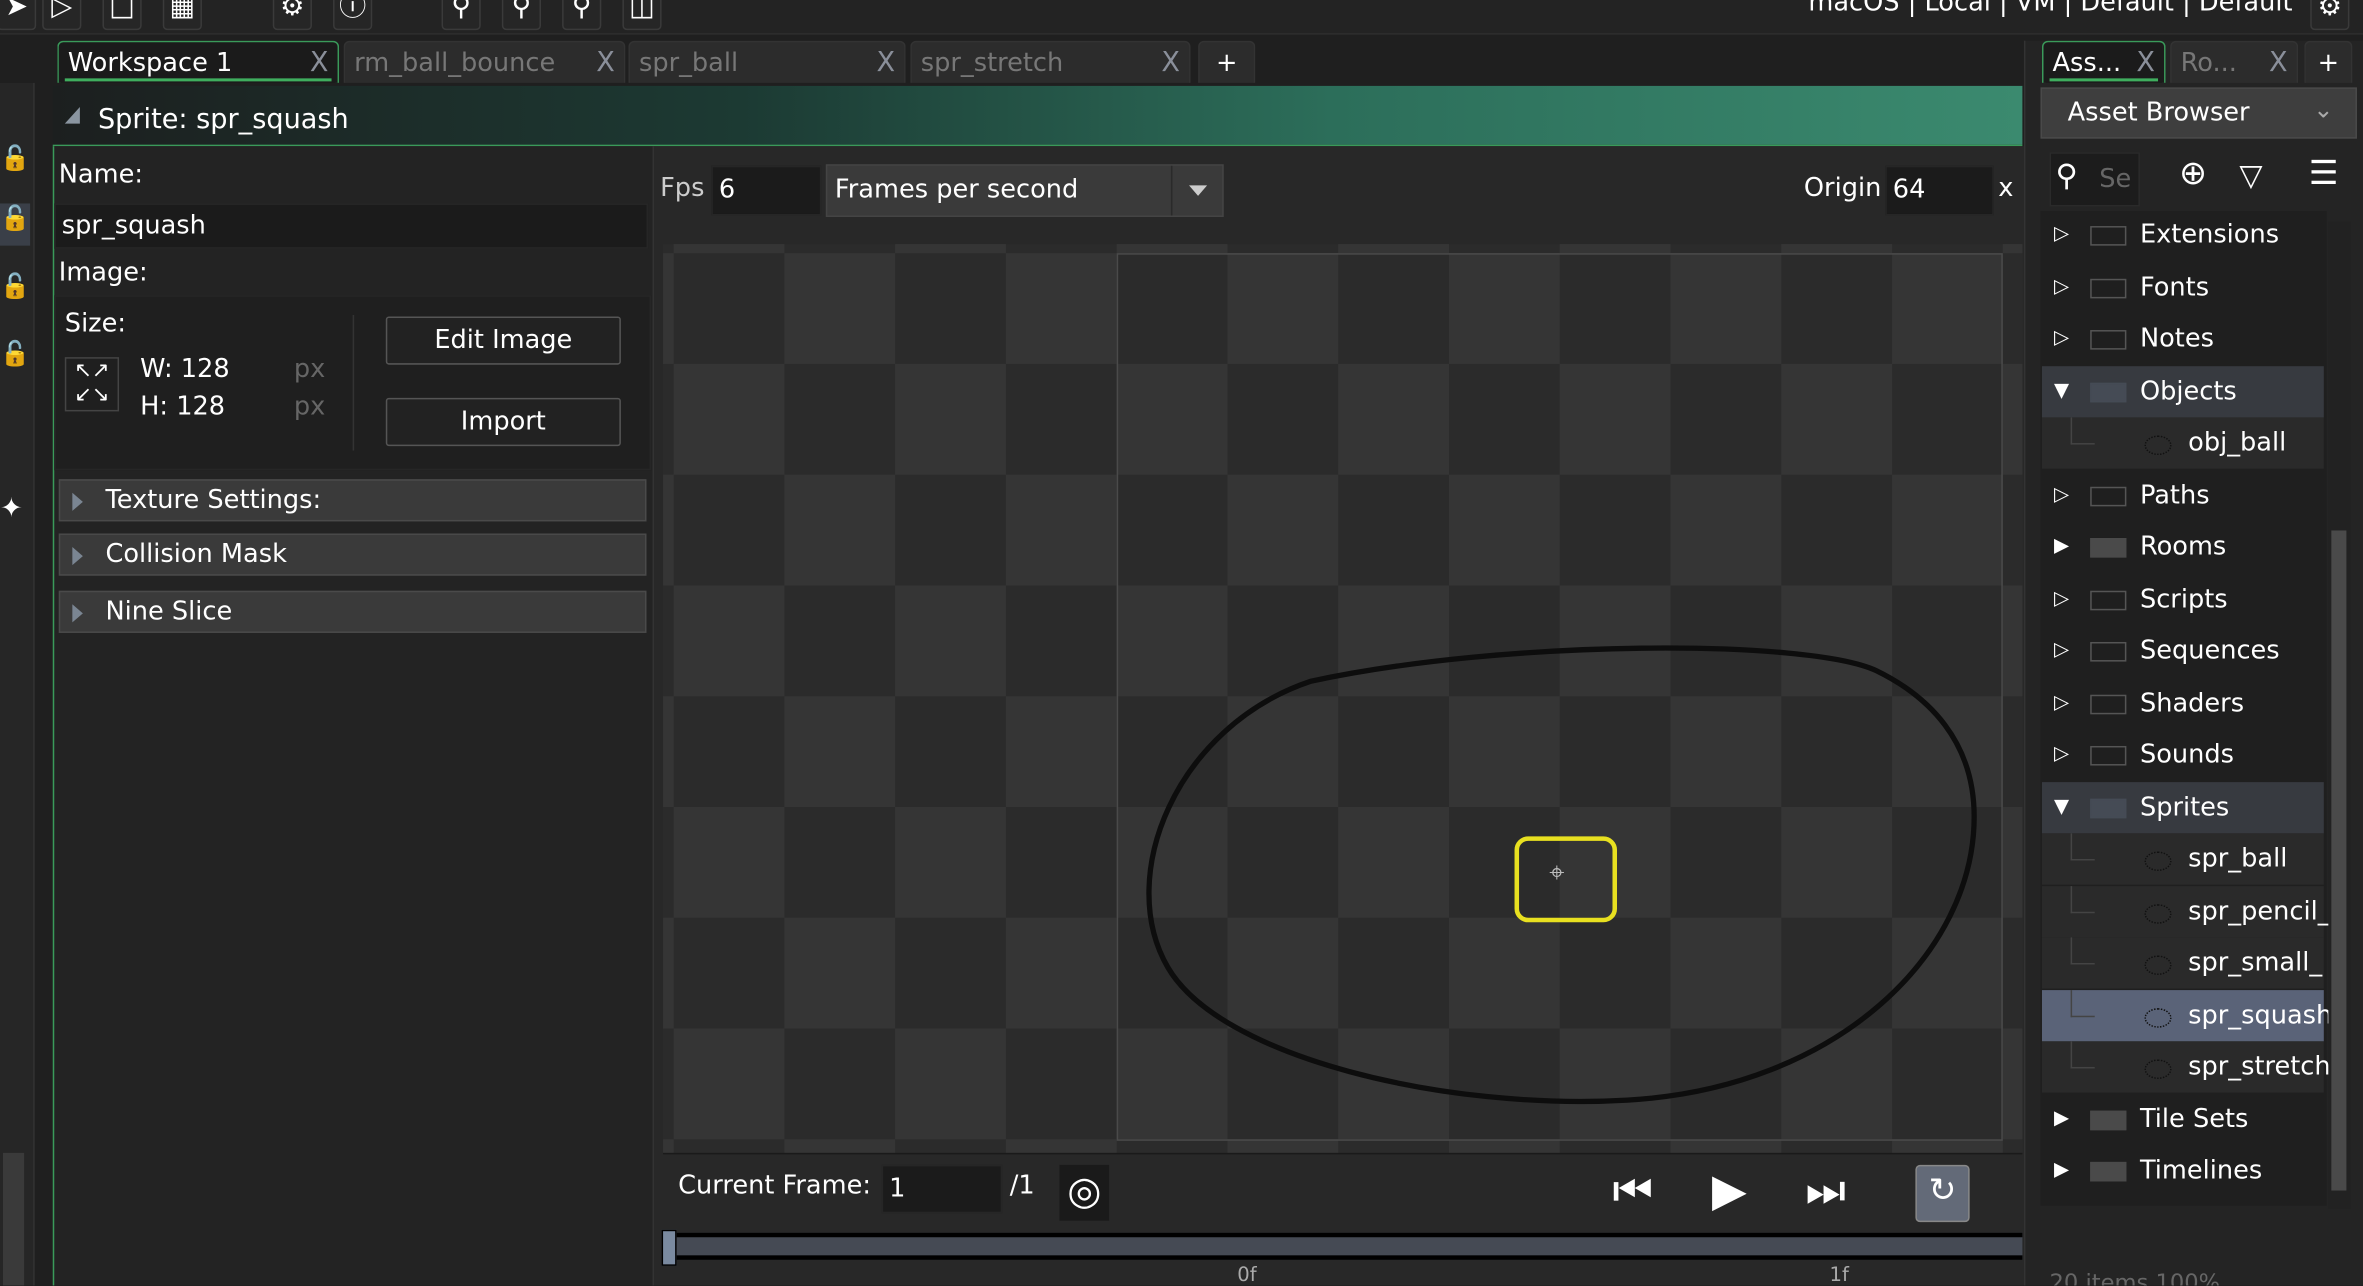 Image resolution: width=2363 pixels, height=1286 pixels. I want to click on sparkle-icon: ✦, so click(11, 509).